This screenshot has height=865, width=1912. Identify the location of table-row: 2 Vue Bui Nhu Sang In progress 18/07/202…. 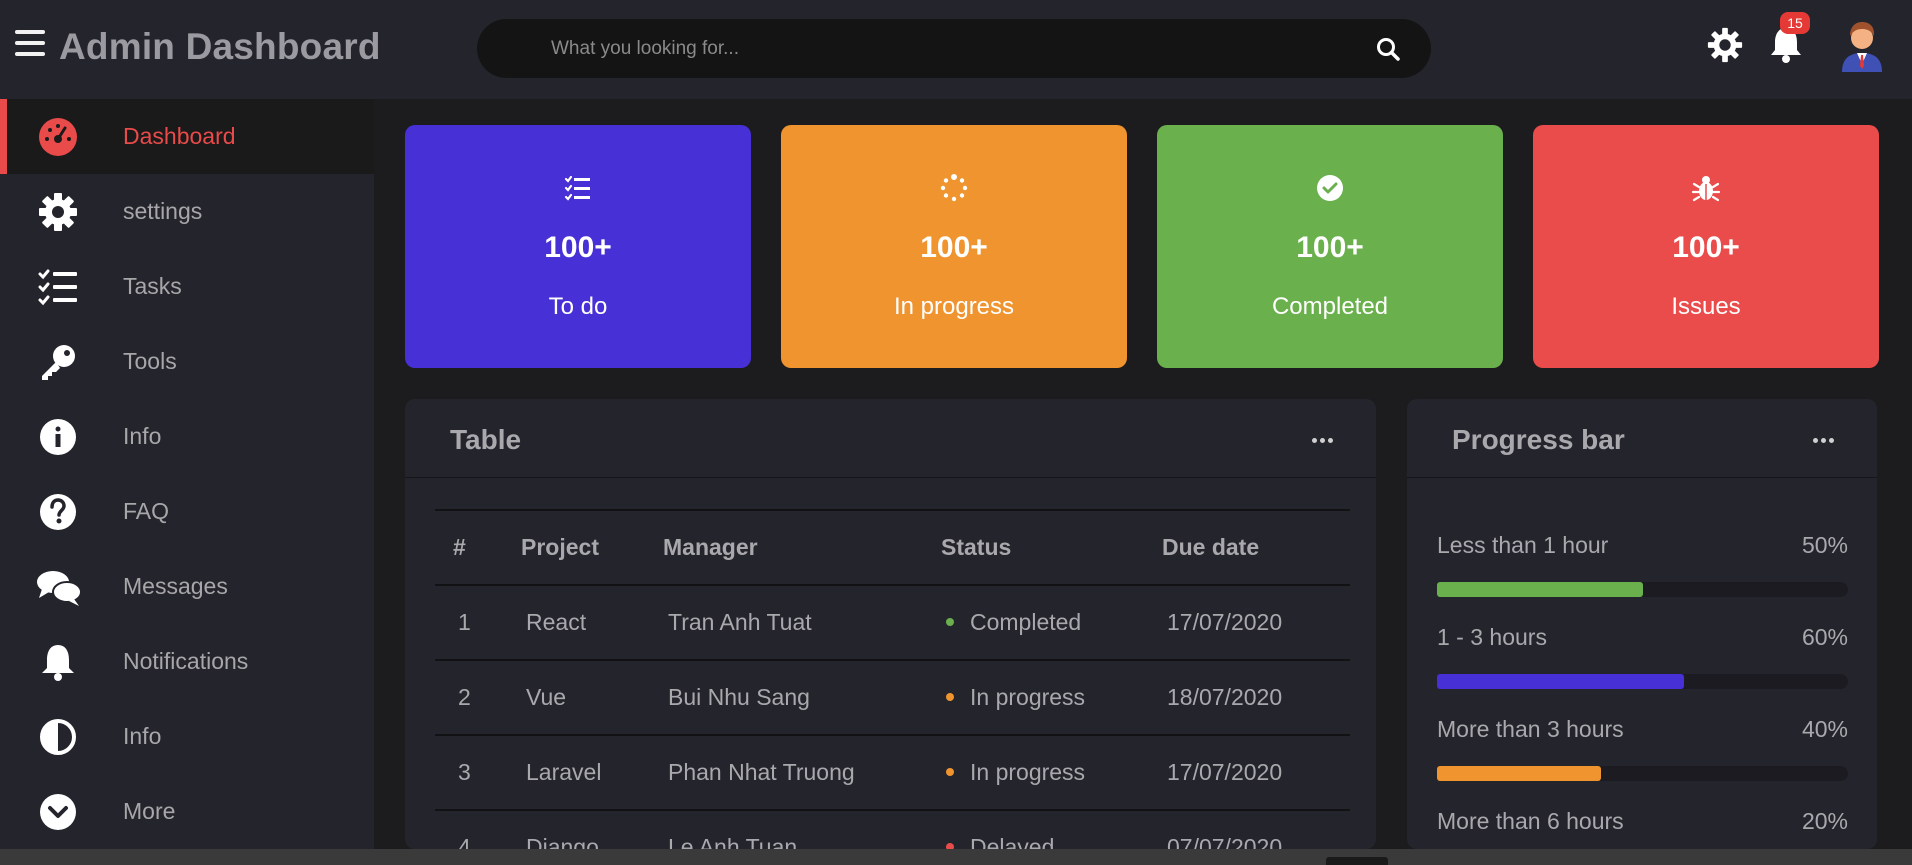
(892, 698).